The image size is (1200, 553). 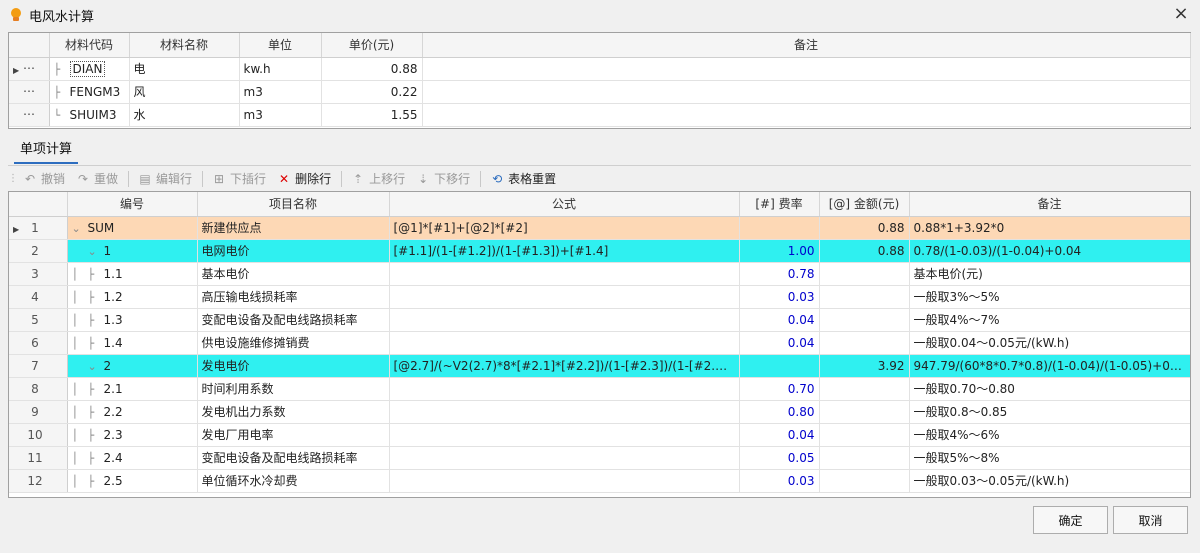 What do you see at coordinates (293, 366) in the screenshot?
I see `cell-item-name: 发电电价` at bounding box center [293, 366].